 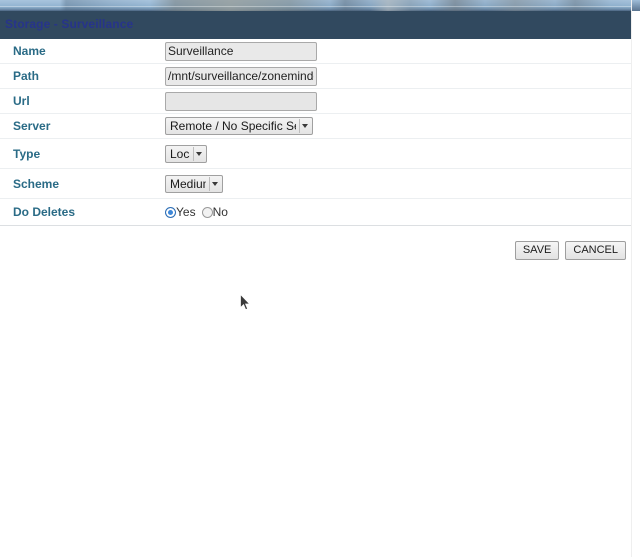 I want to click on label-path: Path, so click(x=26, y=76).